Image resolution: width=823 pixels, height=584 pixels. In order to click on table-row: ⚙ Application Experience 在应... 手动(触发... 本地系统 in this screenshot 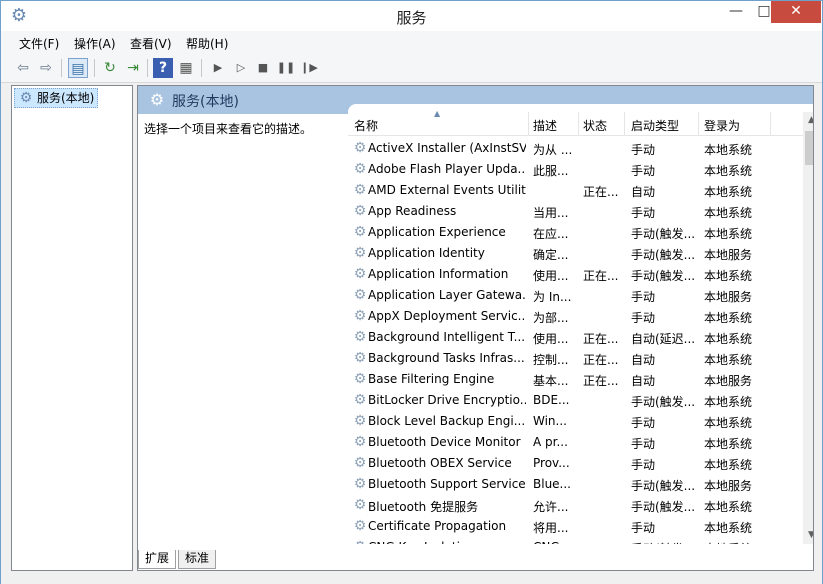, I will do `click(575, 232)`.